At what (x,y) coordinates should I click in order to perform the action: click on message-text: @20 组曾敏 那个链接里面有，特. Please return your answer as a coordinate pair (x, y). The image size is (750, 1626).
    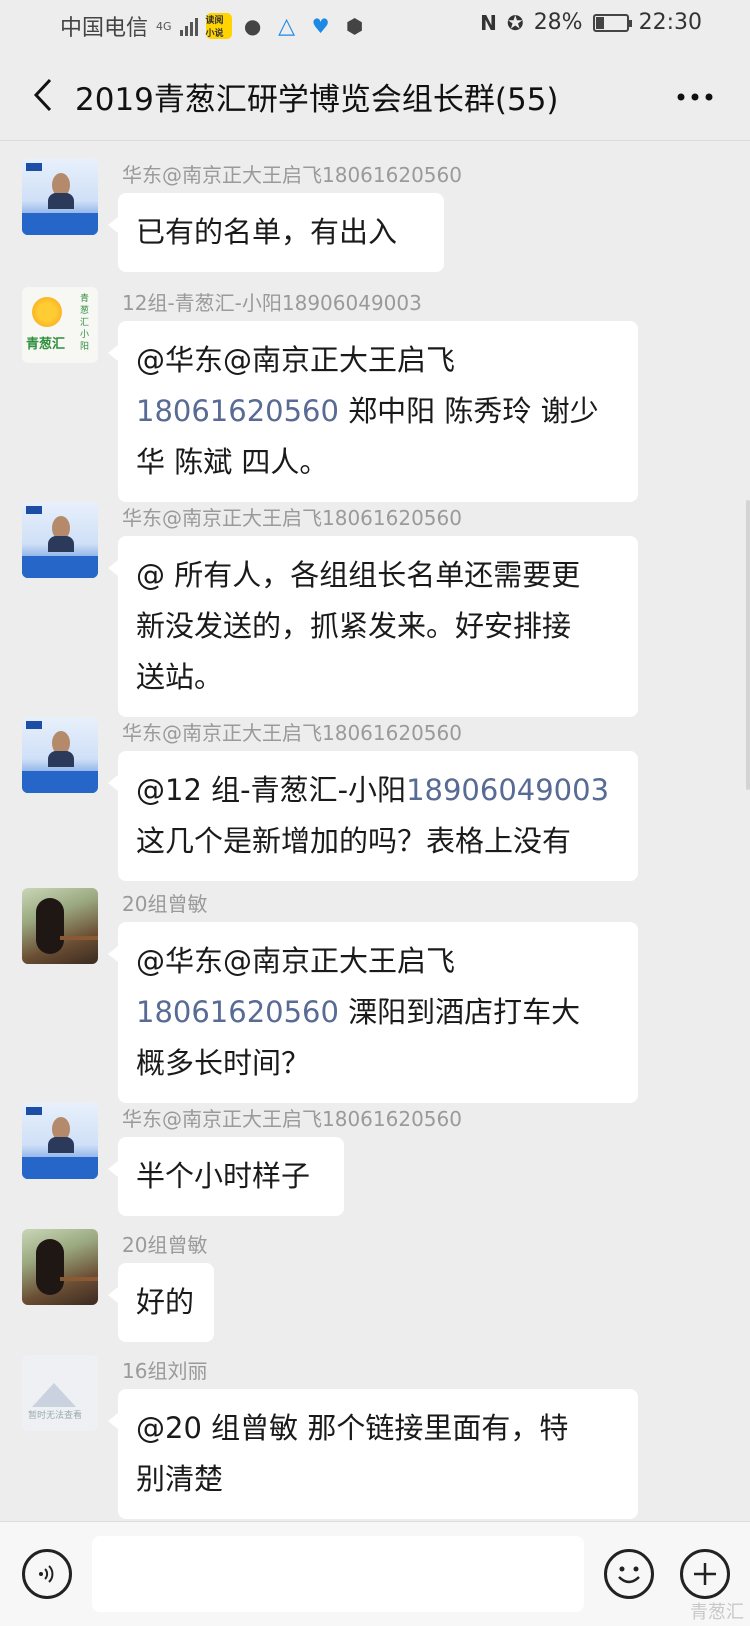
    Looking at the image, I should click on (352, 1428).